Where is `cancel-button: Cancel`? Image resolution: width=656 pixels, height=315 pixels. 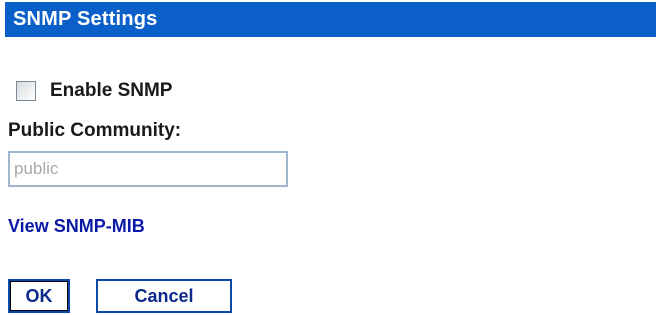
cancel-button: Cancel is located at coordinates (164, 296).